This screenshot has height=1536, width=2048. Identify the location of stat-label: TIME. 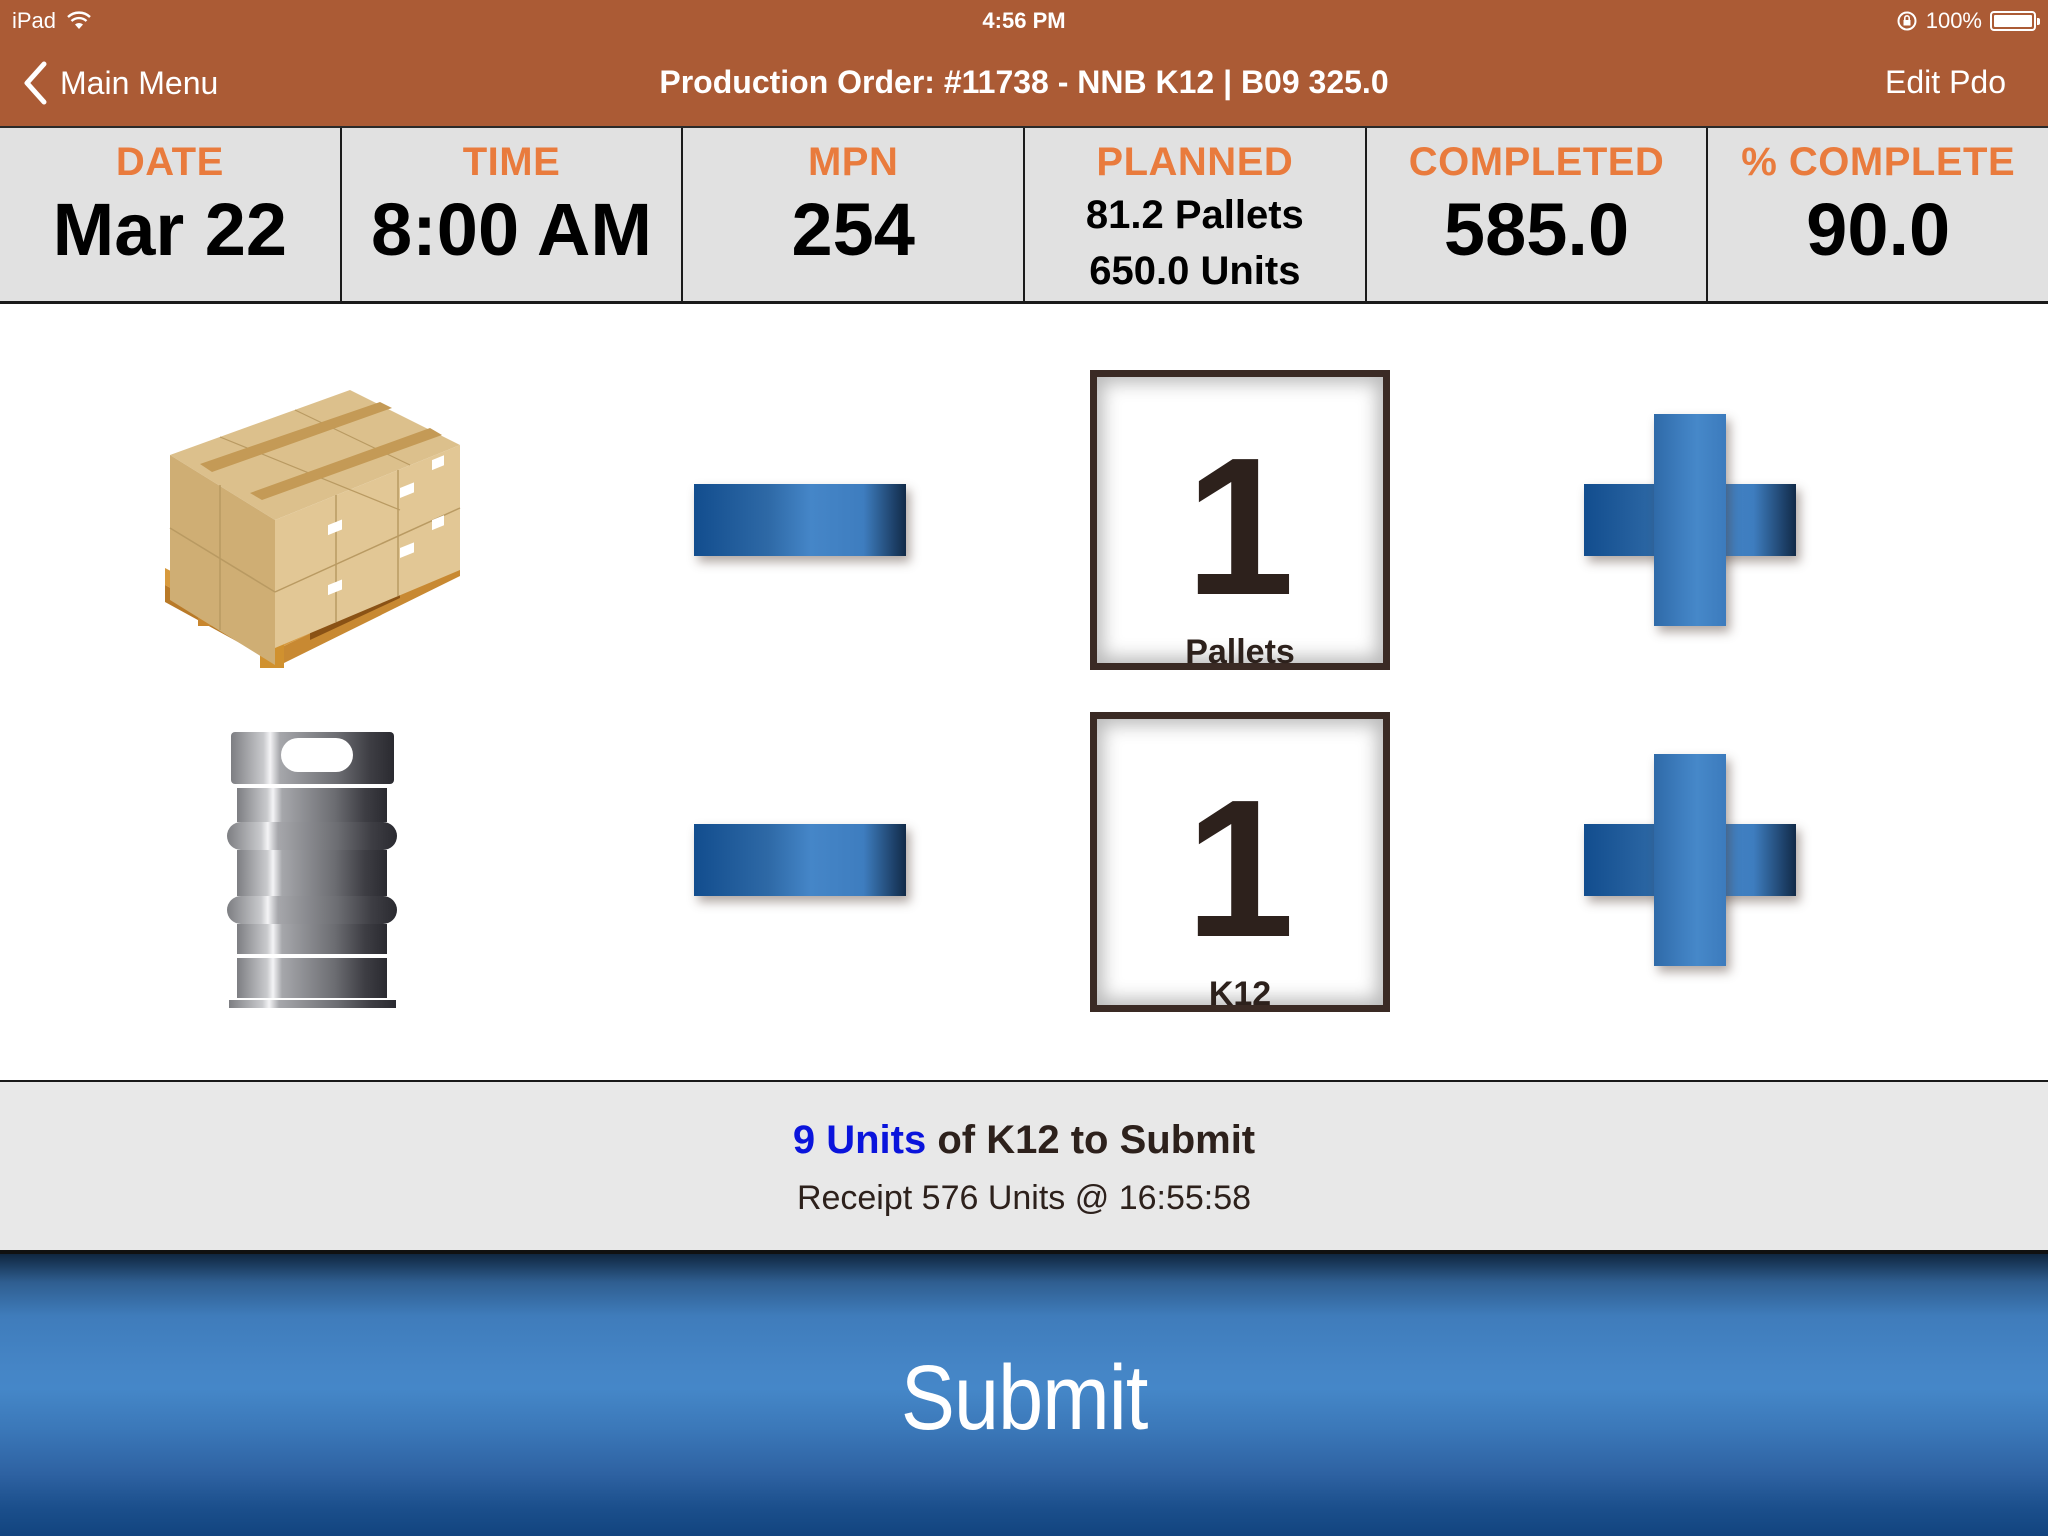
(511, 162).